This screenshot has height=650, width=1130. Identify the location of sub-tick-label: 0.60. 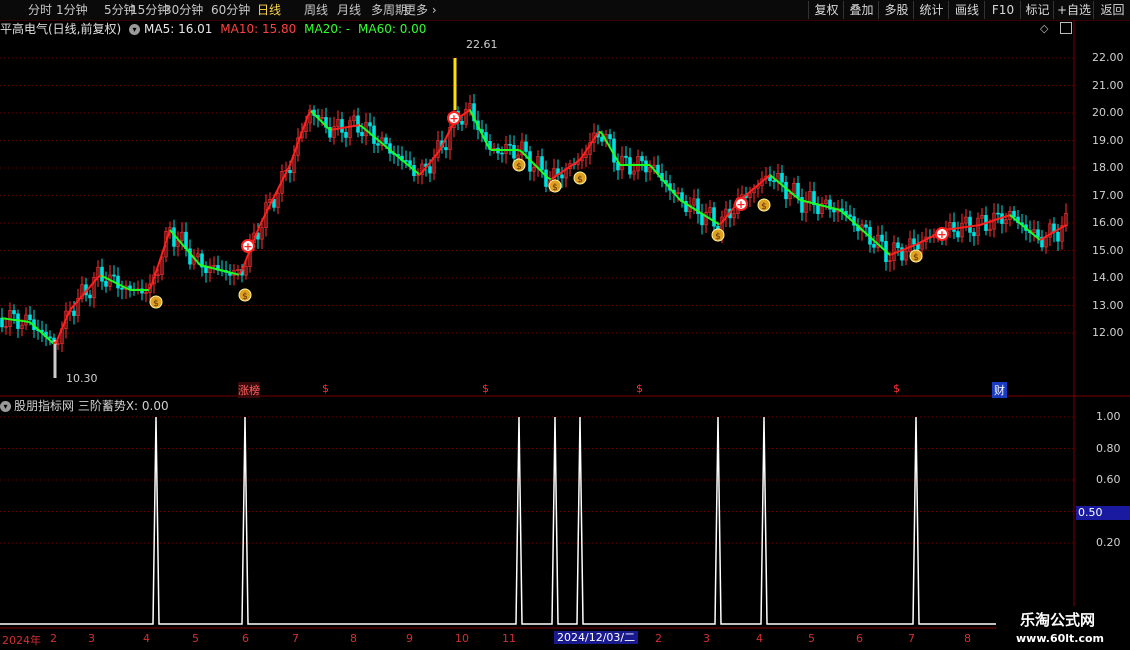
(1108, 479).